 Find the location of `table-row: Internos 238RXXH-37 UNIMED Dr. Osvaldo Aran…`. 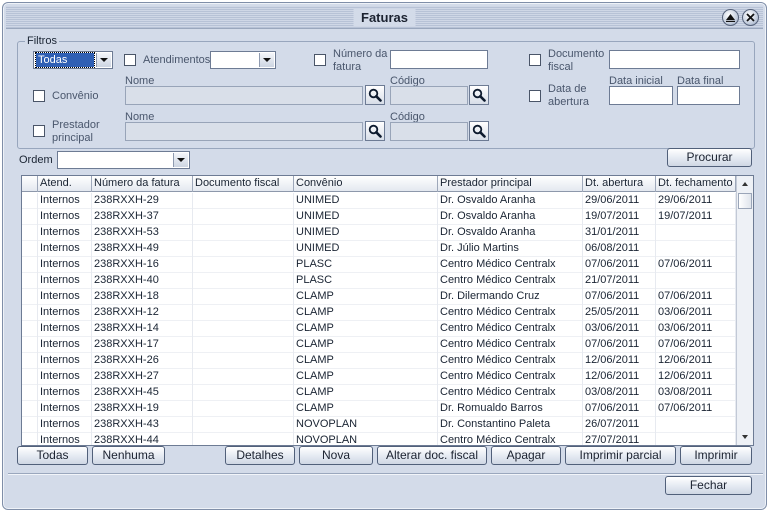

table-row: Internos 238RXXH-37 UNIMED Dr. Osvaldo Aran… is located at coordinates (379, 217).